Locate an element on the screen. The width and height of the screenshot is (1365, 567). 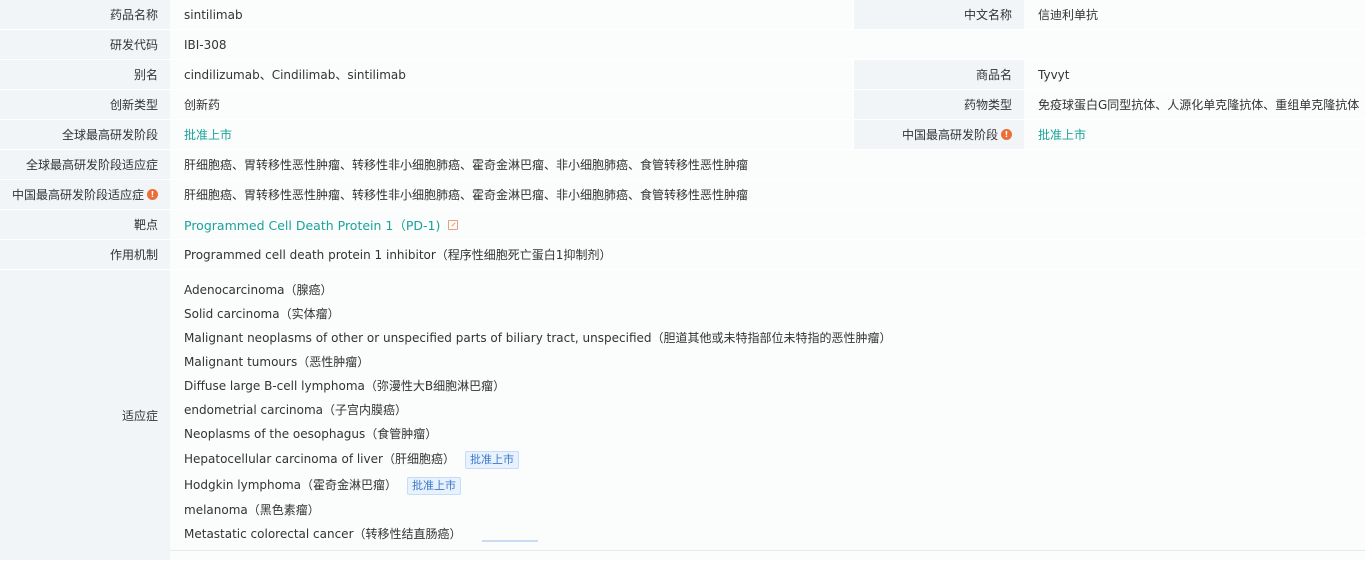
list-item: Solid carcinoma（实体瘤） is located at coordinates (262, 314).